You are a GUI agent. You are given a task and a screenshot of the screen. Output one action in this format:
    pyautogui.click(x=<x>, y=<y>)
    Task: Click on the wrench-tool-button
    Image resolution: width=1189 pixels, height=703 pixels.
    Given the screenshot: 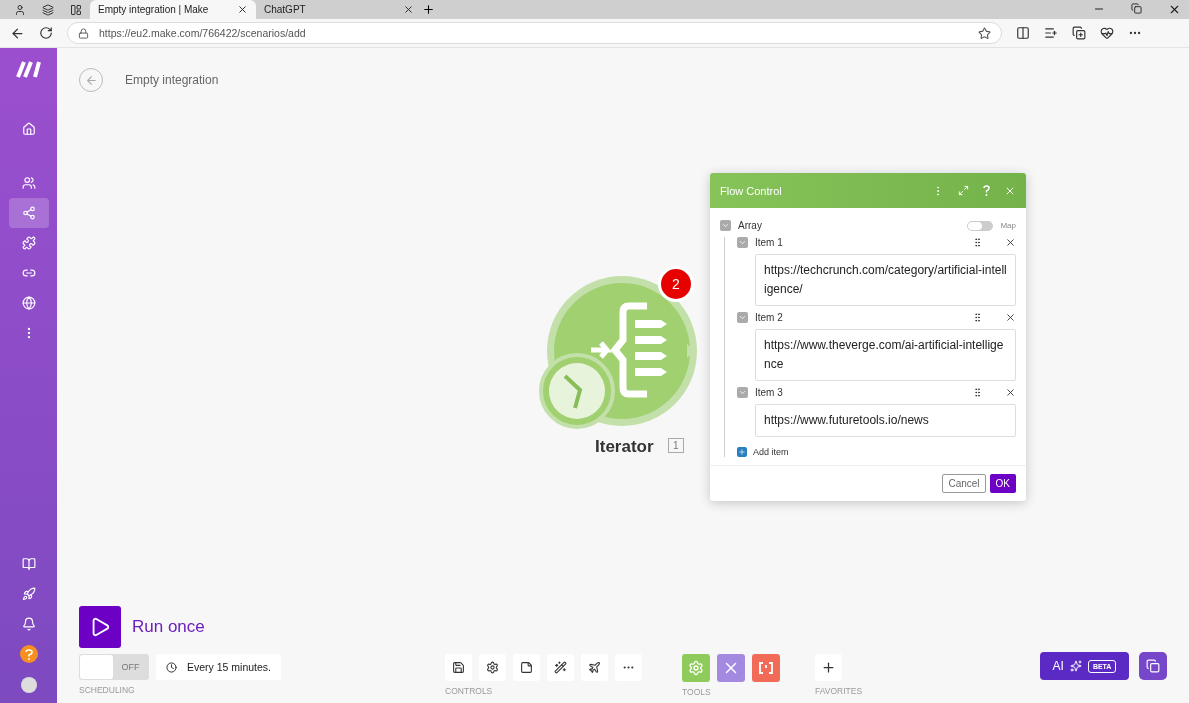 What is the action you would take?
    pyautogui.click(x=731, y=668)
    